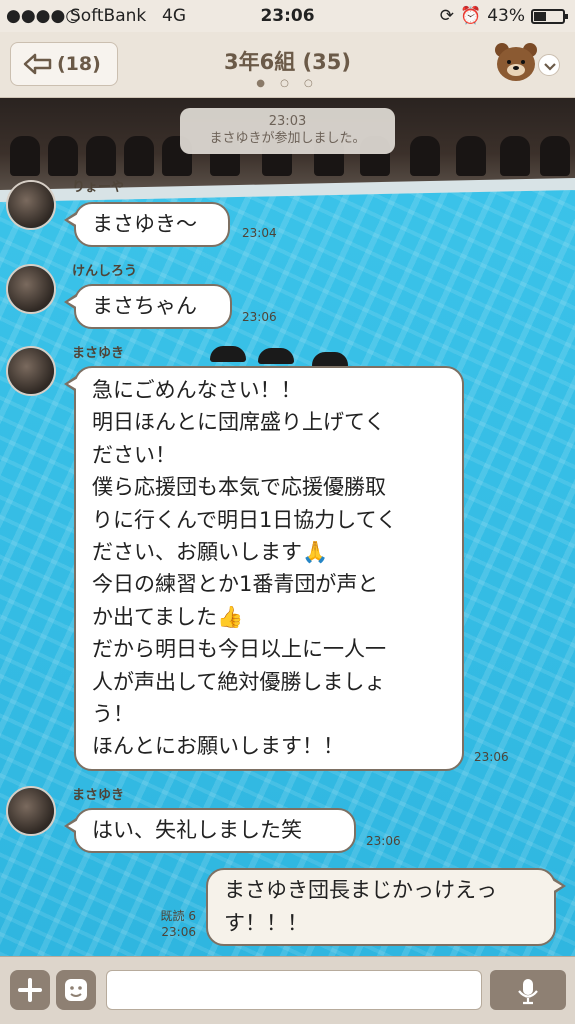 The width and height of the screenshot is (575, 1024). Describe the element at coordinates (168, 616) in the screenshot. I see `message-text: か出てました👍` at that location.